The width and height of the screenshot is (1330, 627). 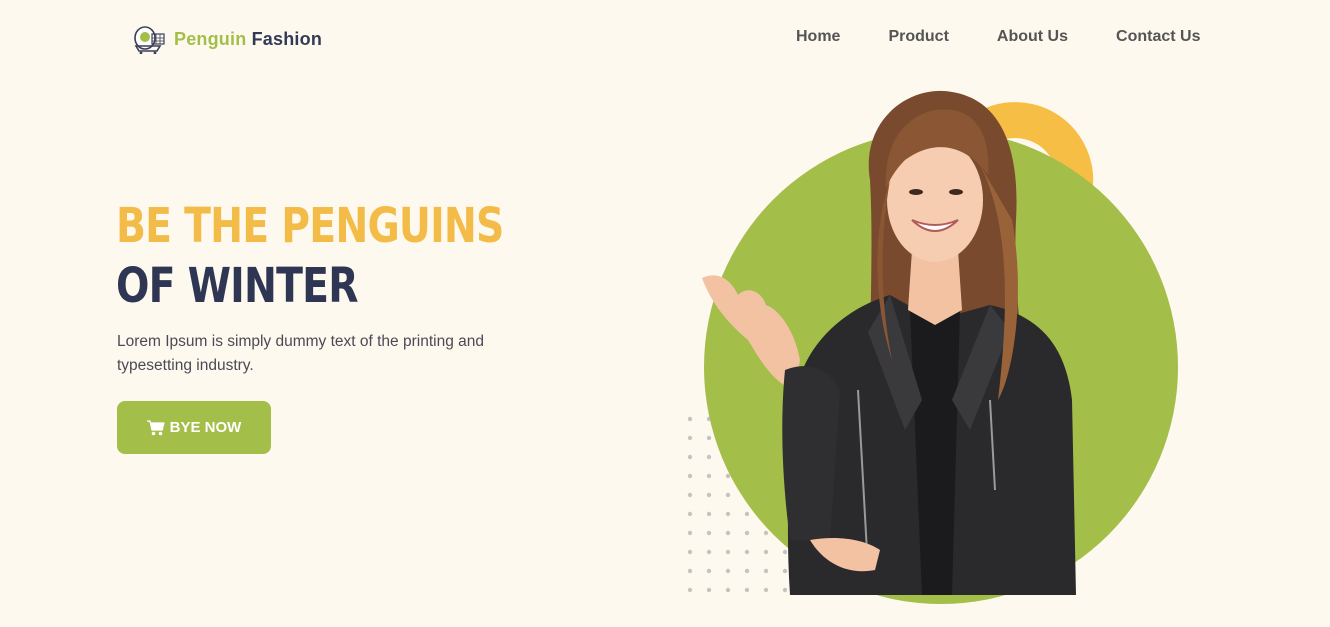 I want to click on buy-now-label: BYE NOW, so click(x=205, y=427).